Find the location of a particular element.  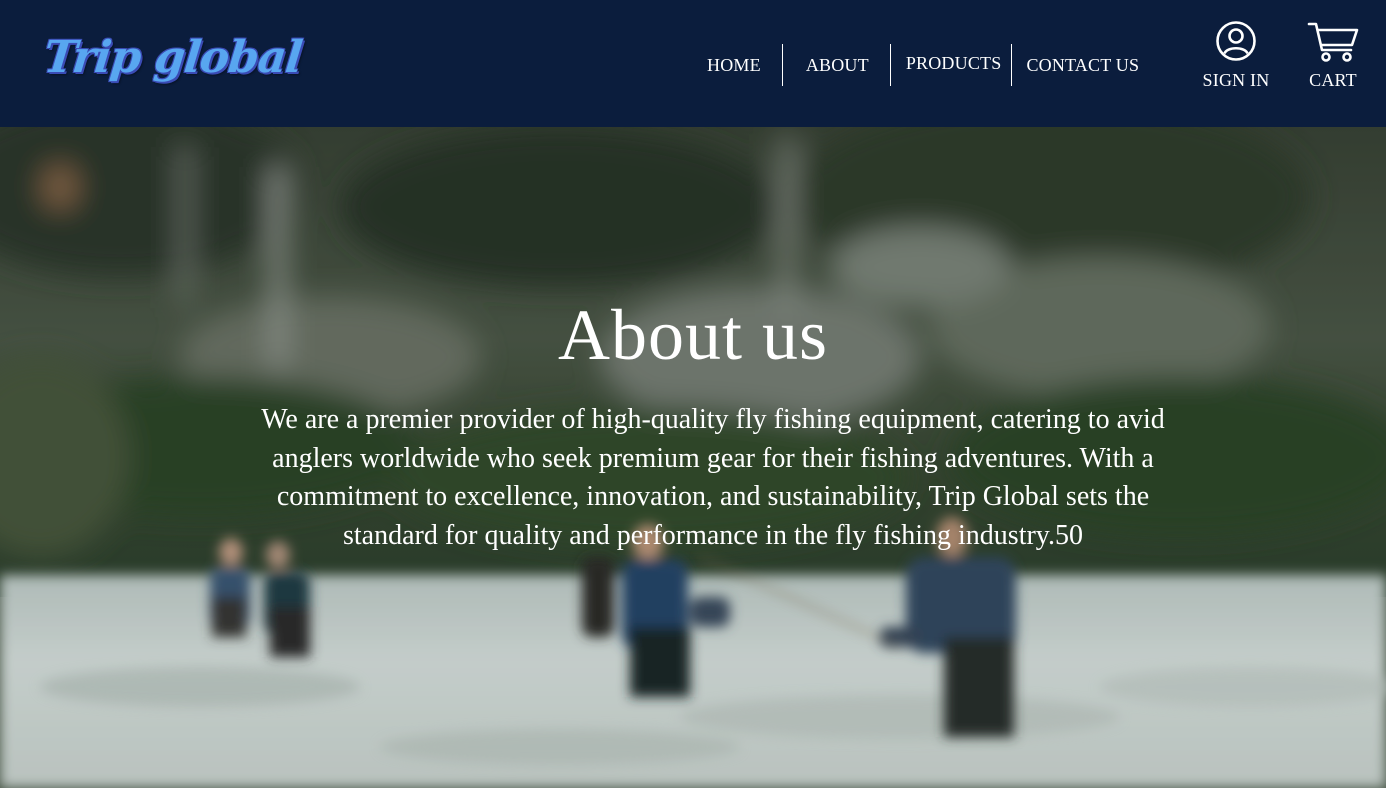

cart-label: CART is located at coordinates (1333, 80).